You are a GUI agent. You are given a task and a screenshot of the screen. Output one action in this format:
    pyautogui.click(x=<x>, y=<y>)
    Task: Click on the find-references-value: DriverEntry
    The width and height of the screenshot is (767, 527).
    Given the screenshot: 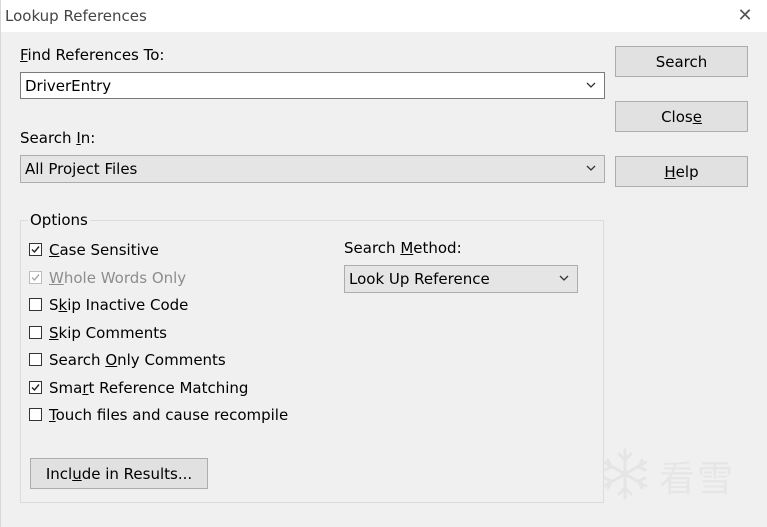 What is the action you would take?
    pyautogui.click(x=68, y=86)
    